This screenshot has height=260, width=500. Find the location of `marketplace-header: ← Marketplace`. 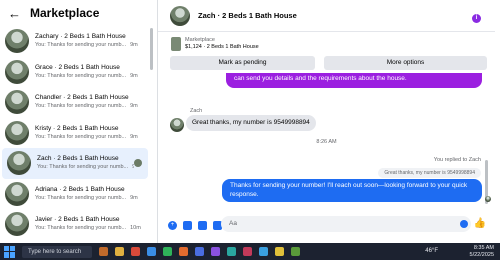

marketplace-header: ← Marketplace is located at coordinates (78, 13).